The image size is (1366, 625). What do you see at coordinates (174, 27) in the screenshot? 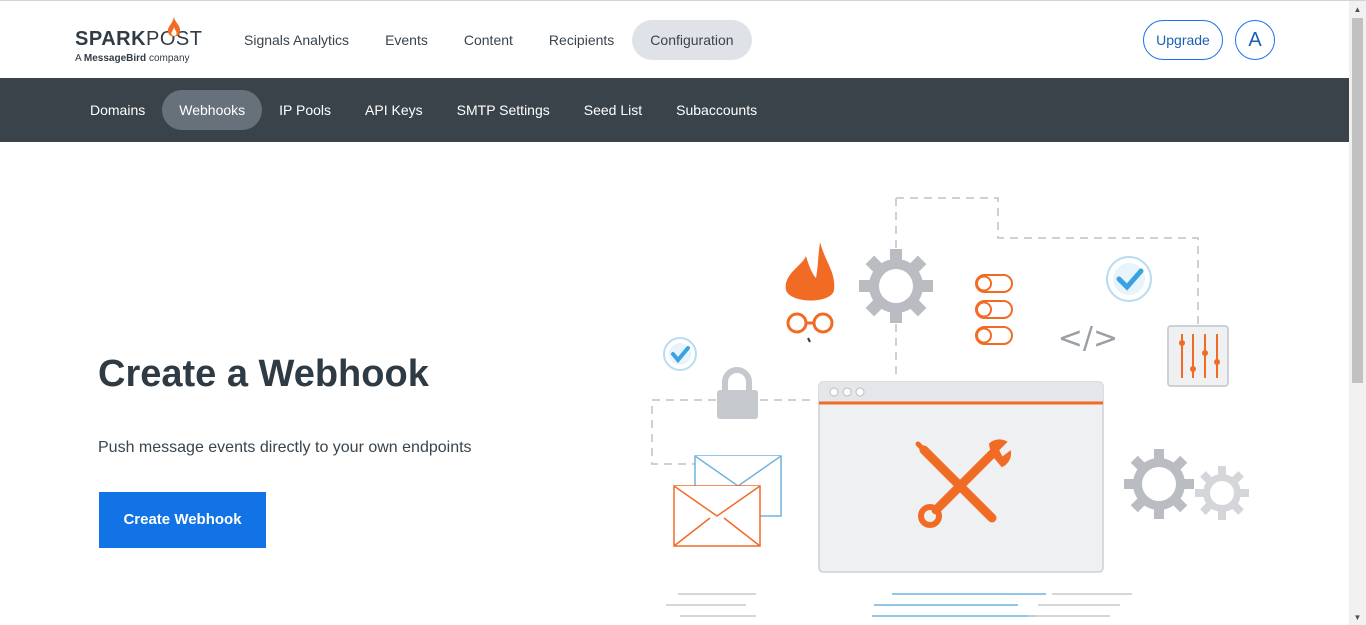
I see `flame-icon` at bounding box center [174, 27].